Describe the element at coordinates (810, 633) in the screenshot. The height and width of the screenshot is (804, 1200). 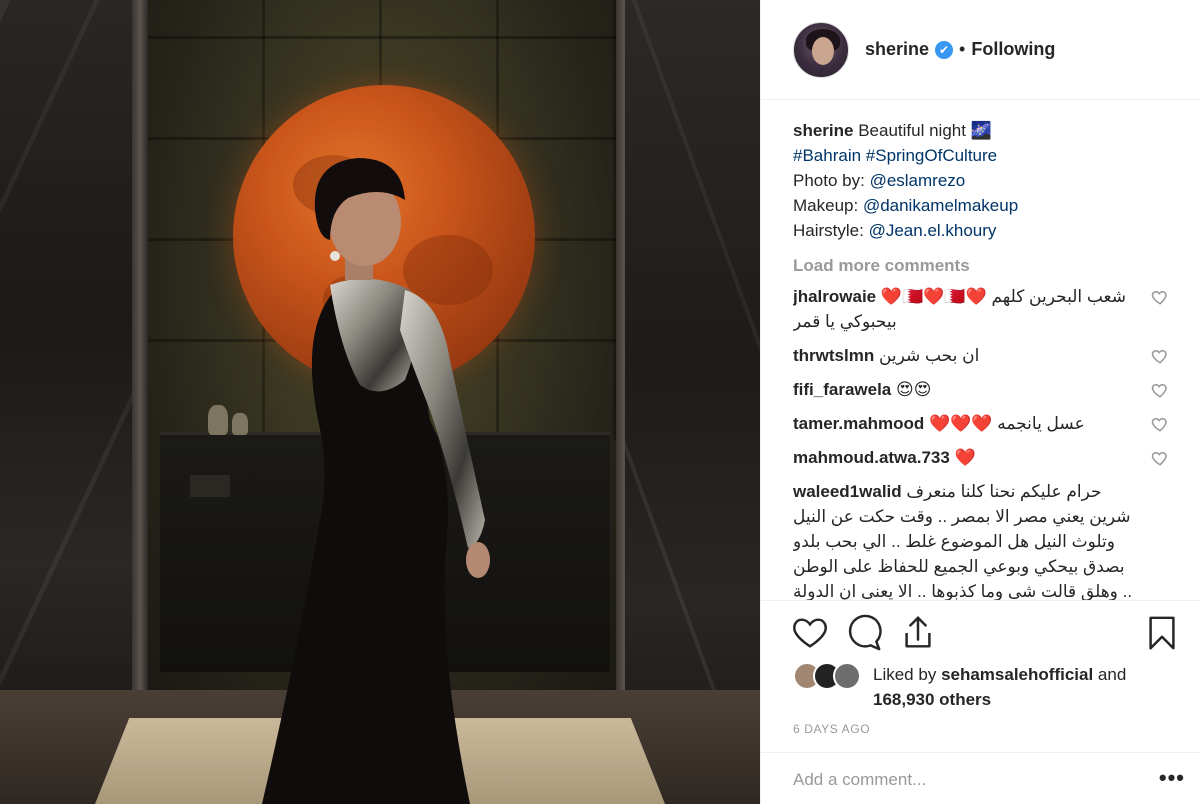
I see `heart-icon` at that location.